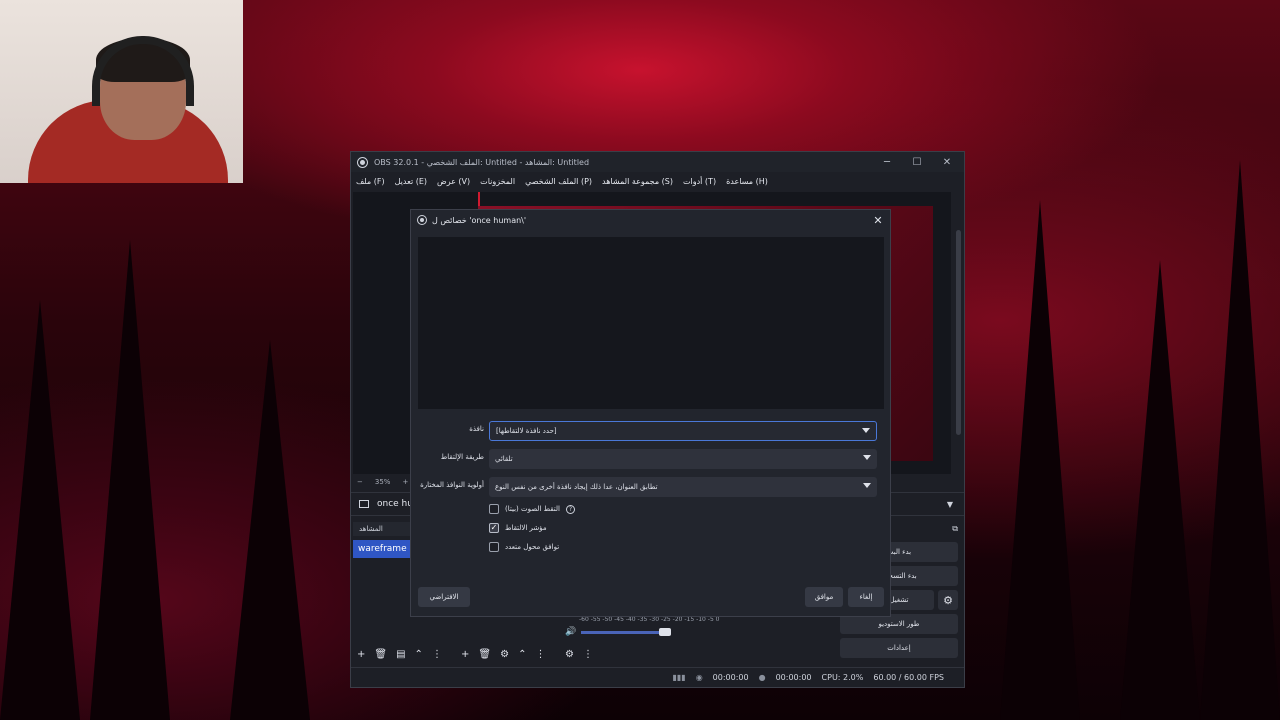 The height and width of the screenshot is (720, 1280). Describe the element at coordinates (497, 181) in the screenshot. I see `menu-docks: المخزونات` at that location.